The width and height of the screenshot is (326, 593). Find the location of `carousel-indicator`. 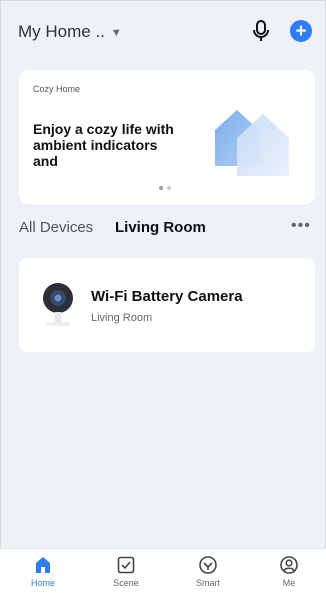

carousel-indicator is located at coordinates (165, 188).